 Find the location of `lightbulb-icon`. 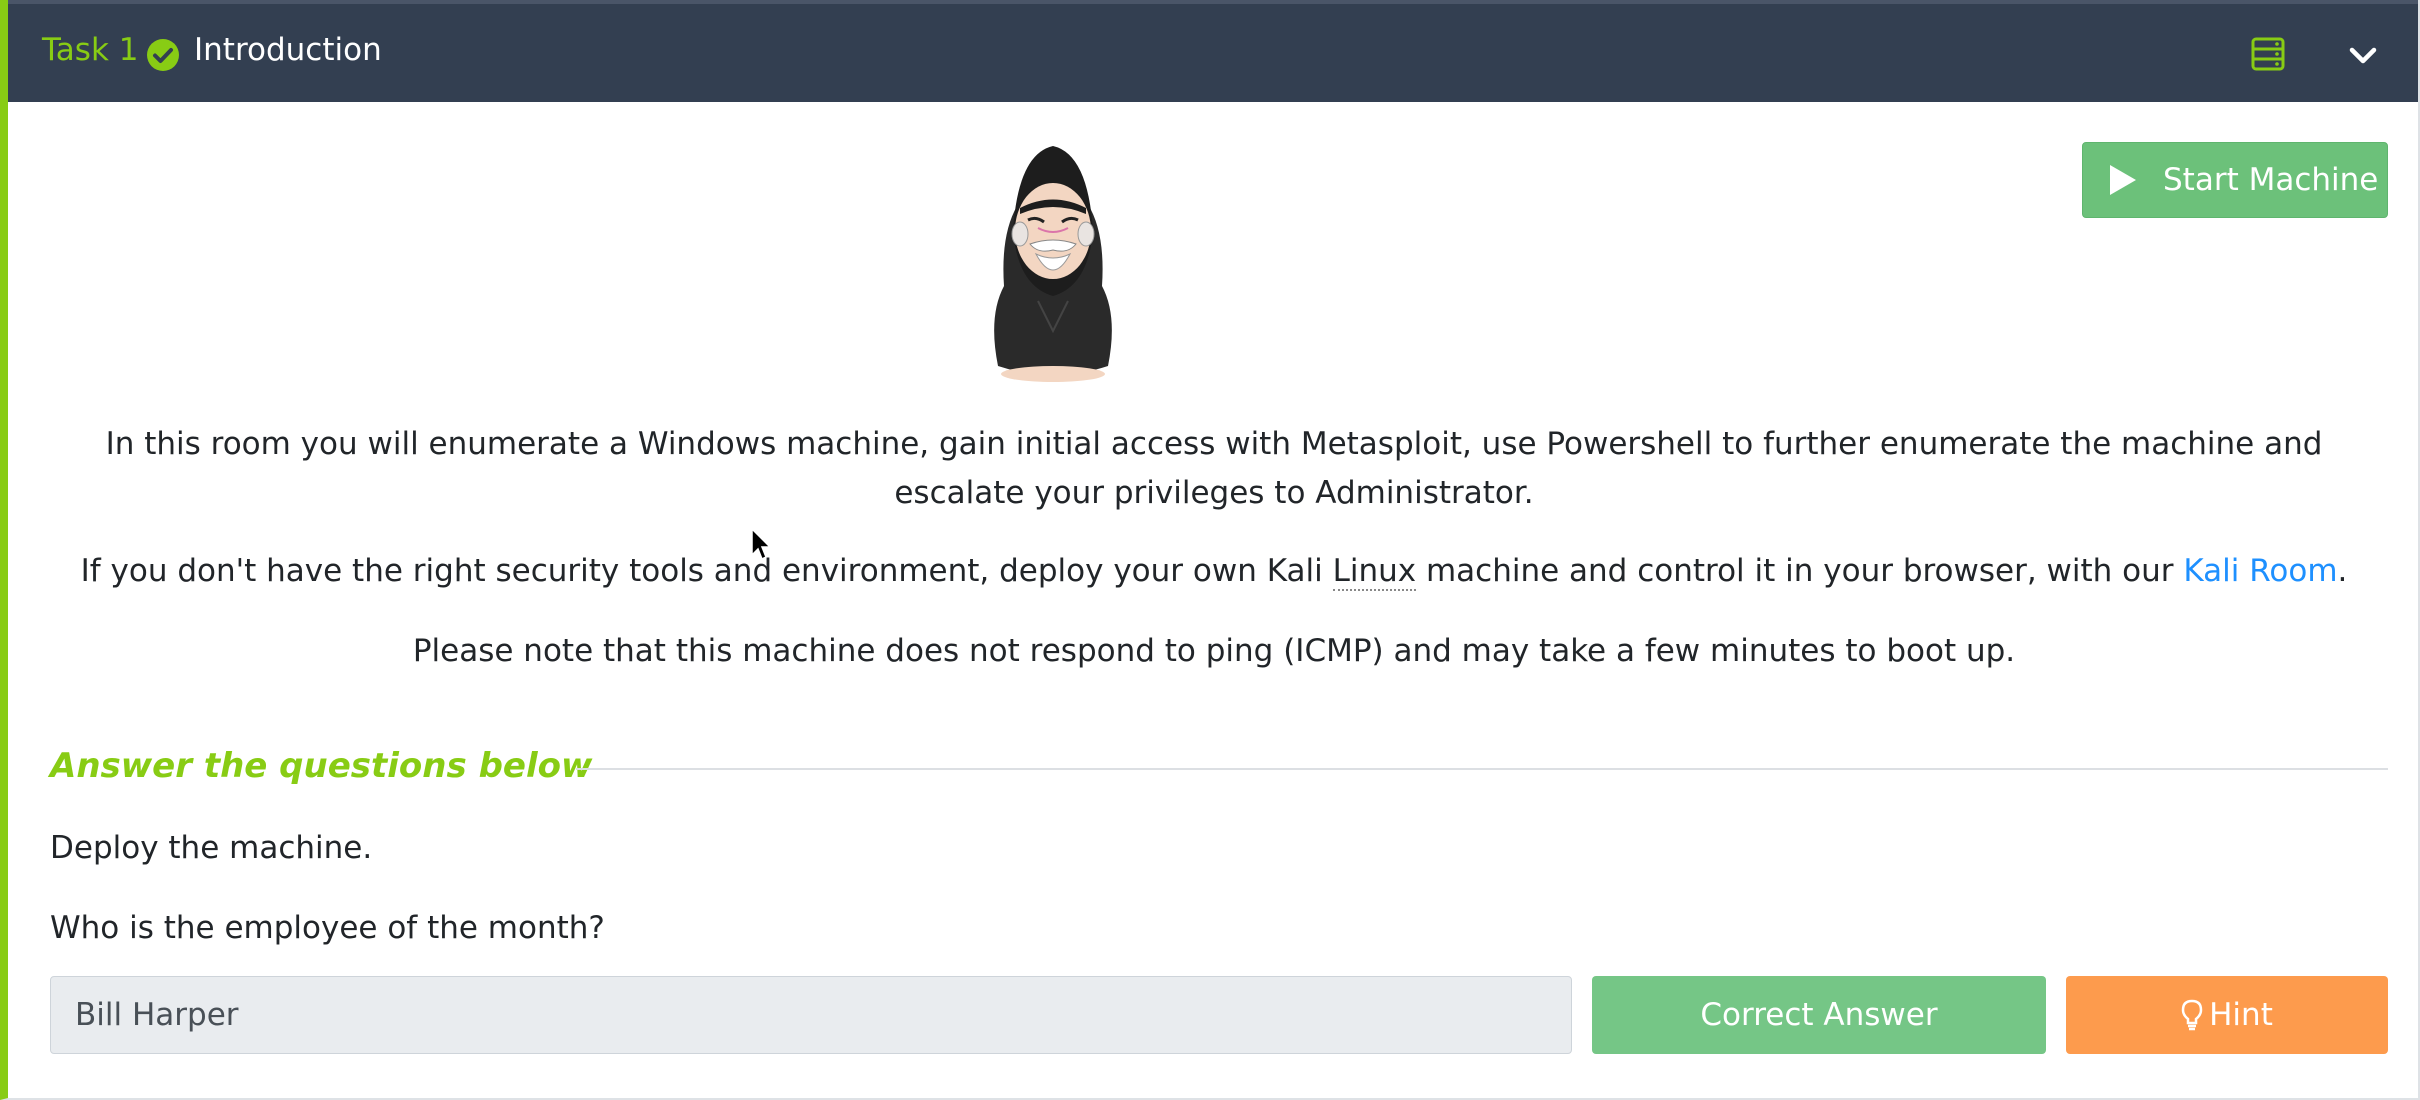

lightbulb-icon is located at coordinates (2192, 1015).